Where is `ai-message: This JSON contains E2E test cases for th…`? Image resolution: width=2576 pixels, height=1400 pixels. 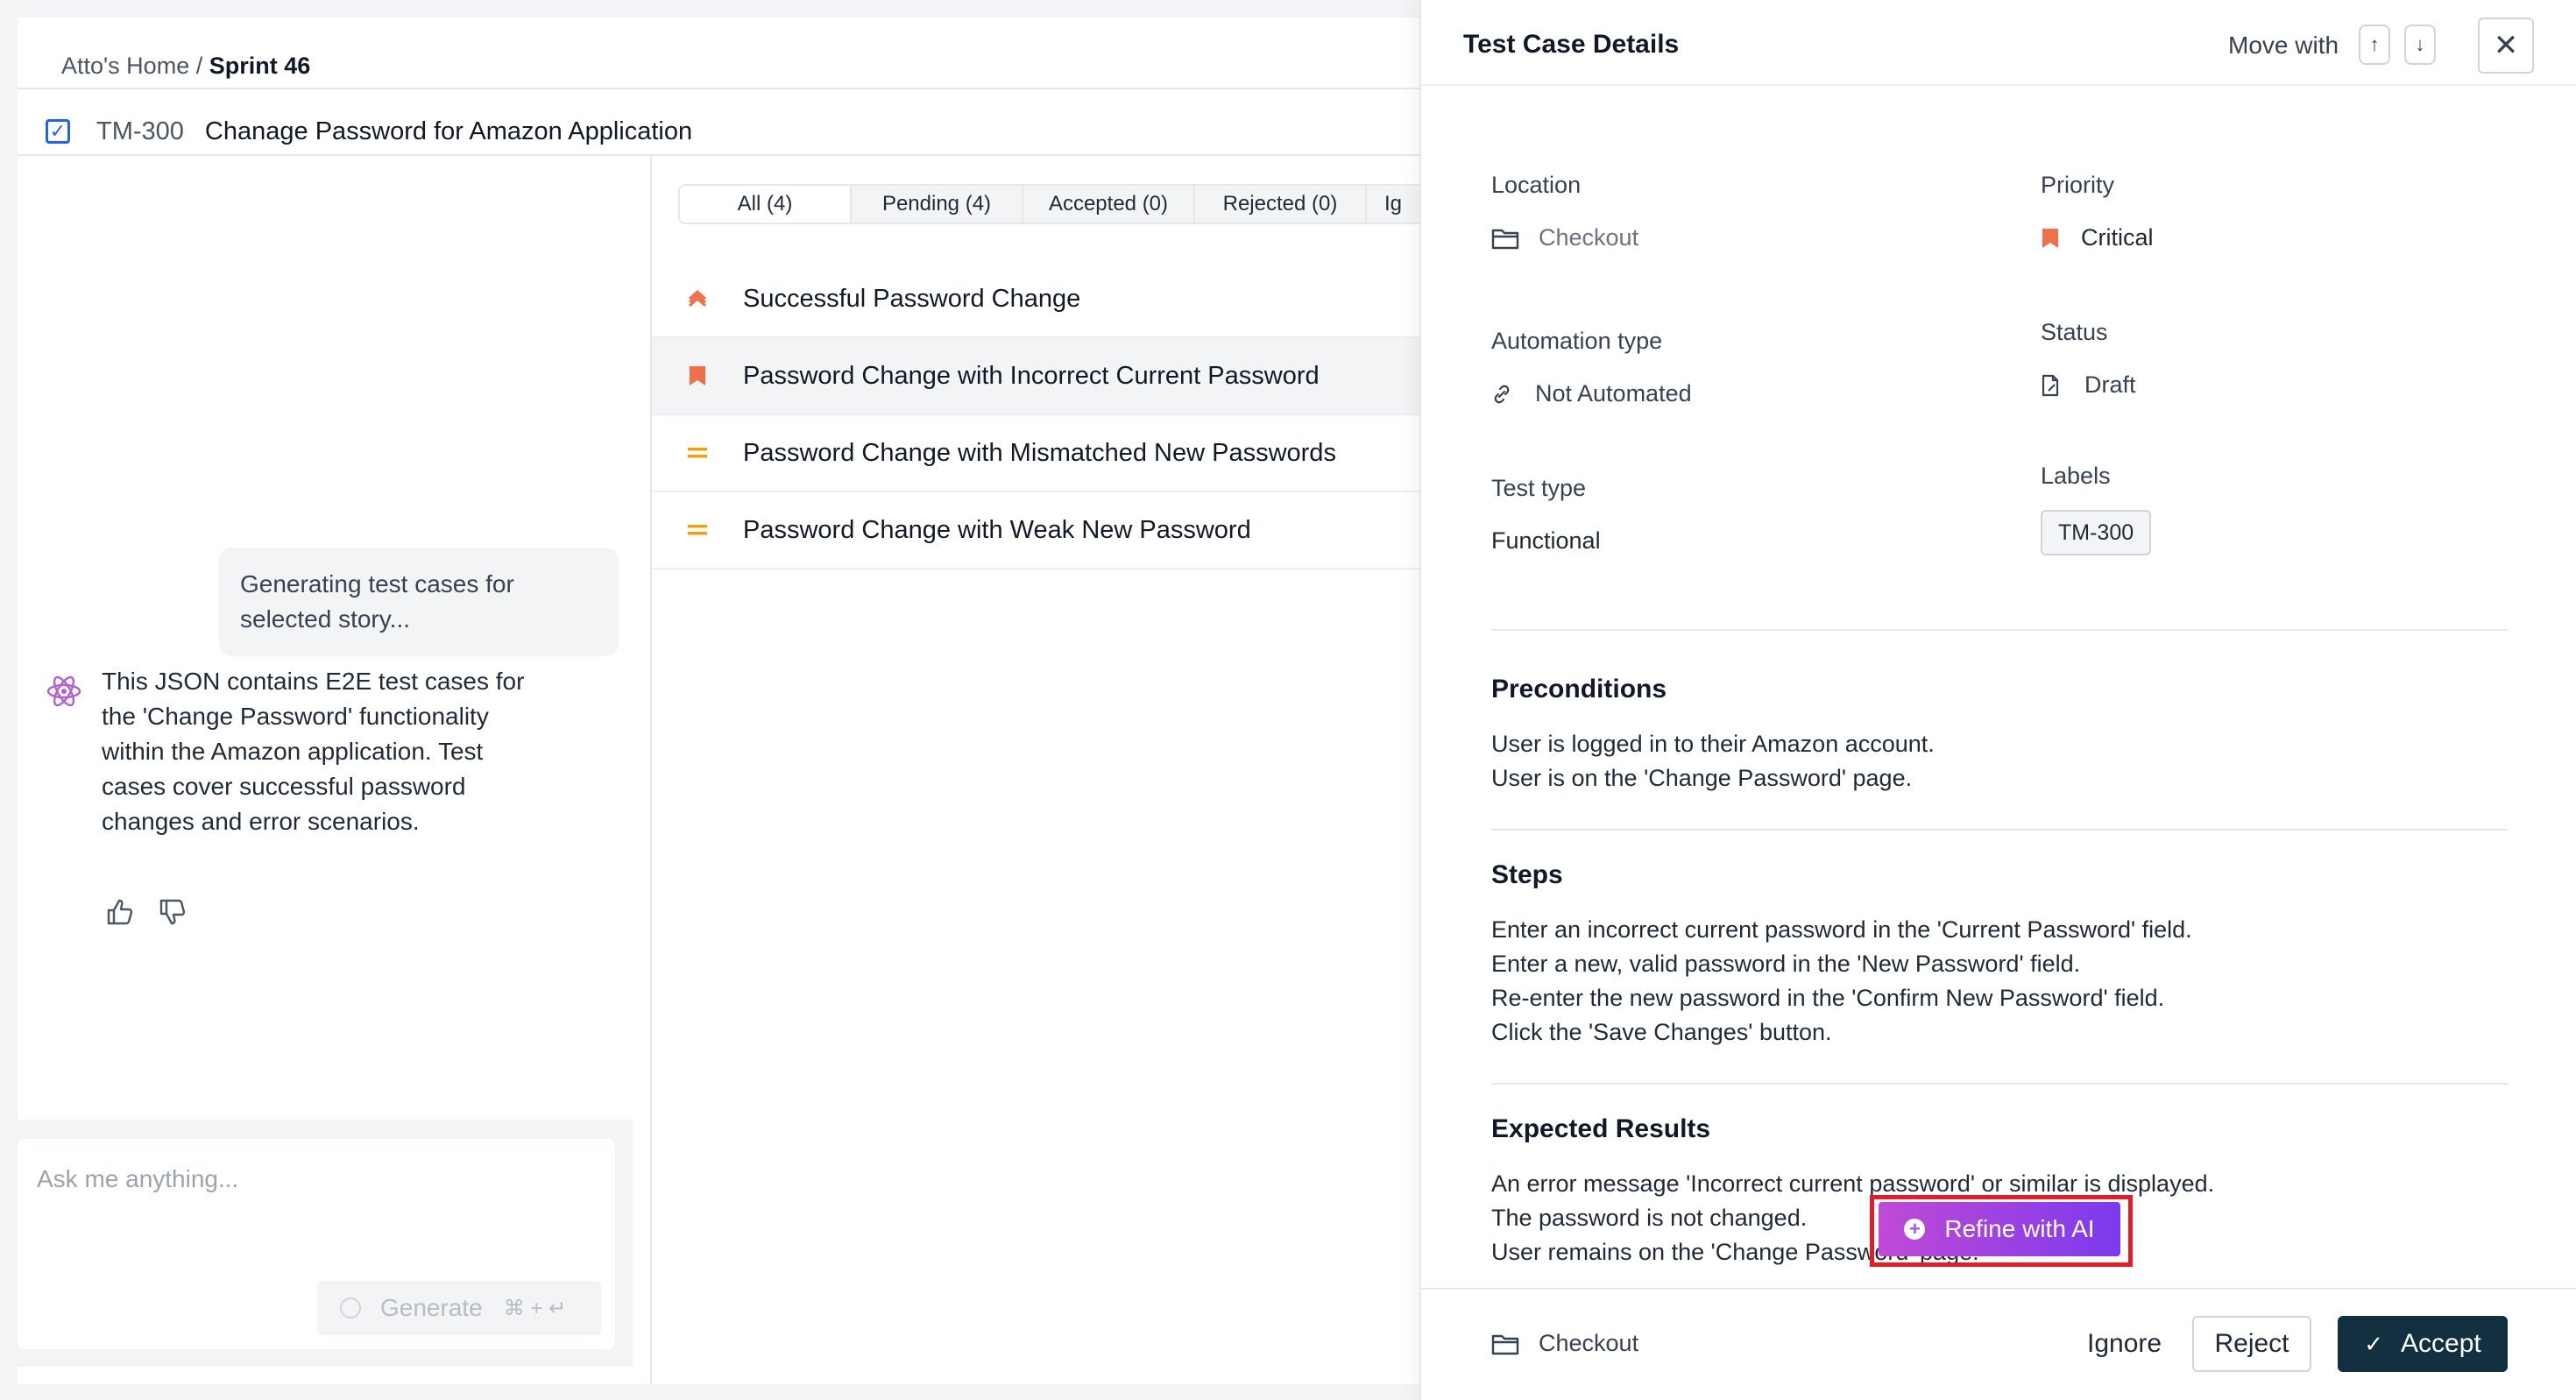 ai-message: This JSON contains E2E test cases for th… is located at coordinates (313, 751).